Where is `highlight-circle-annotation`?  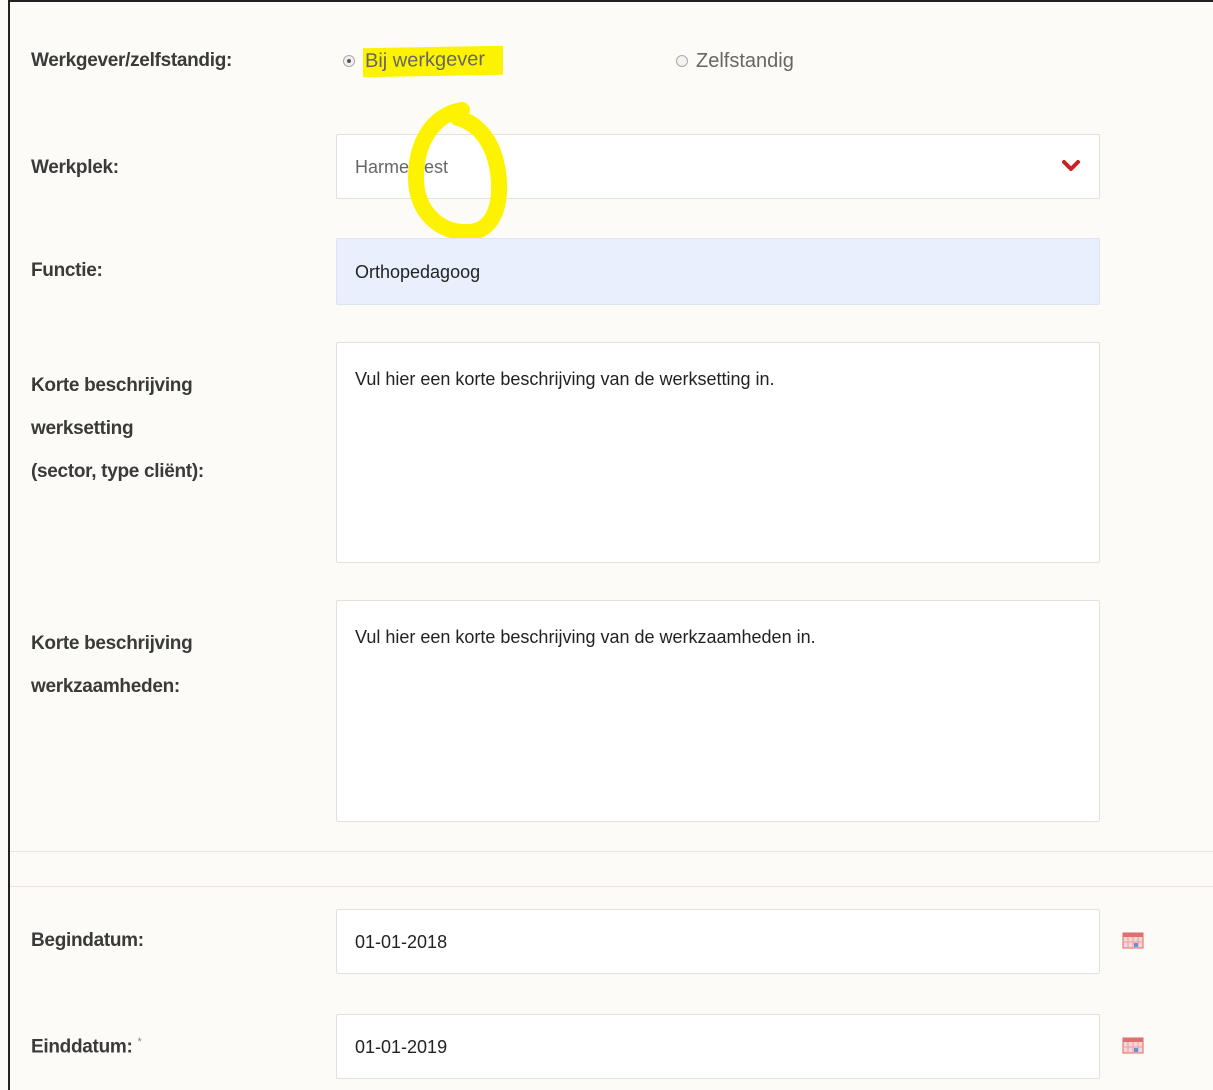 highlight-circle-annotation is located at coordinates (457, 171).